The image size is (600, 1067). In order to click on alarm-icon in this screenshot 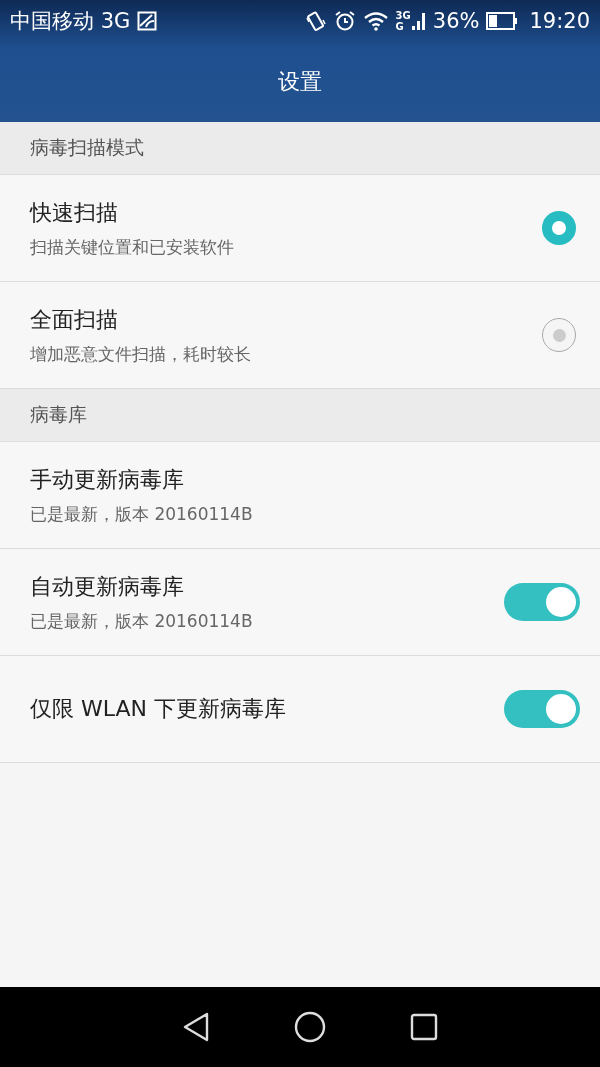, I will do `click(344, 21)`.